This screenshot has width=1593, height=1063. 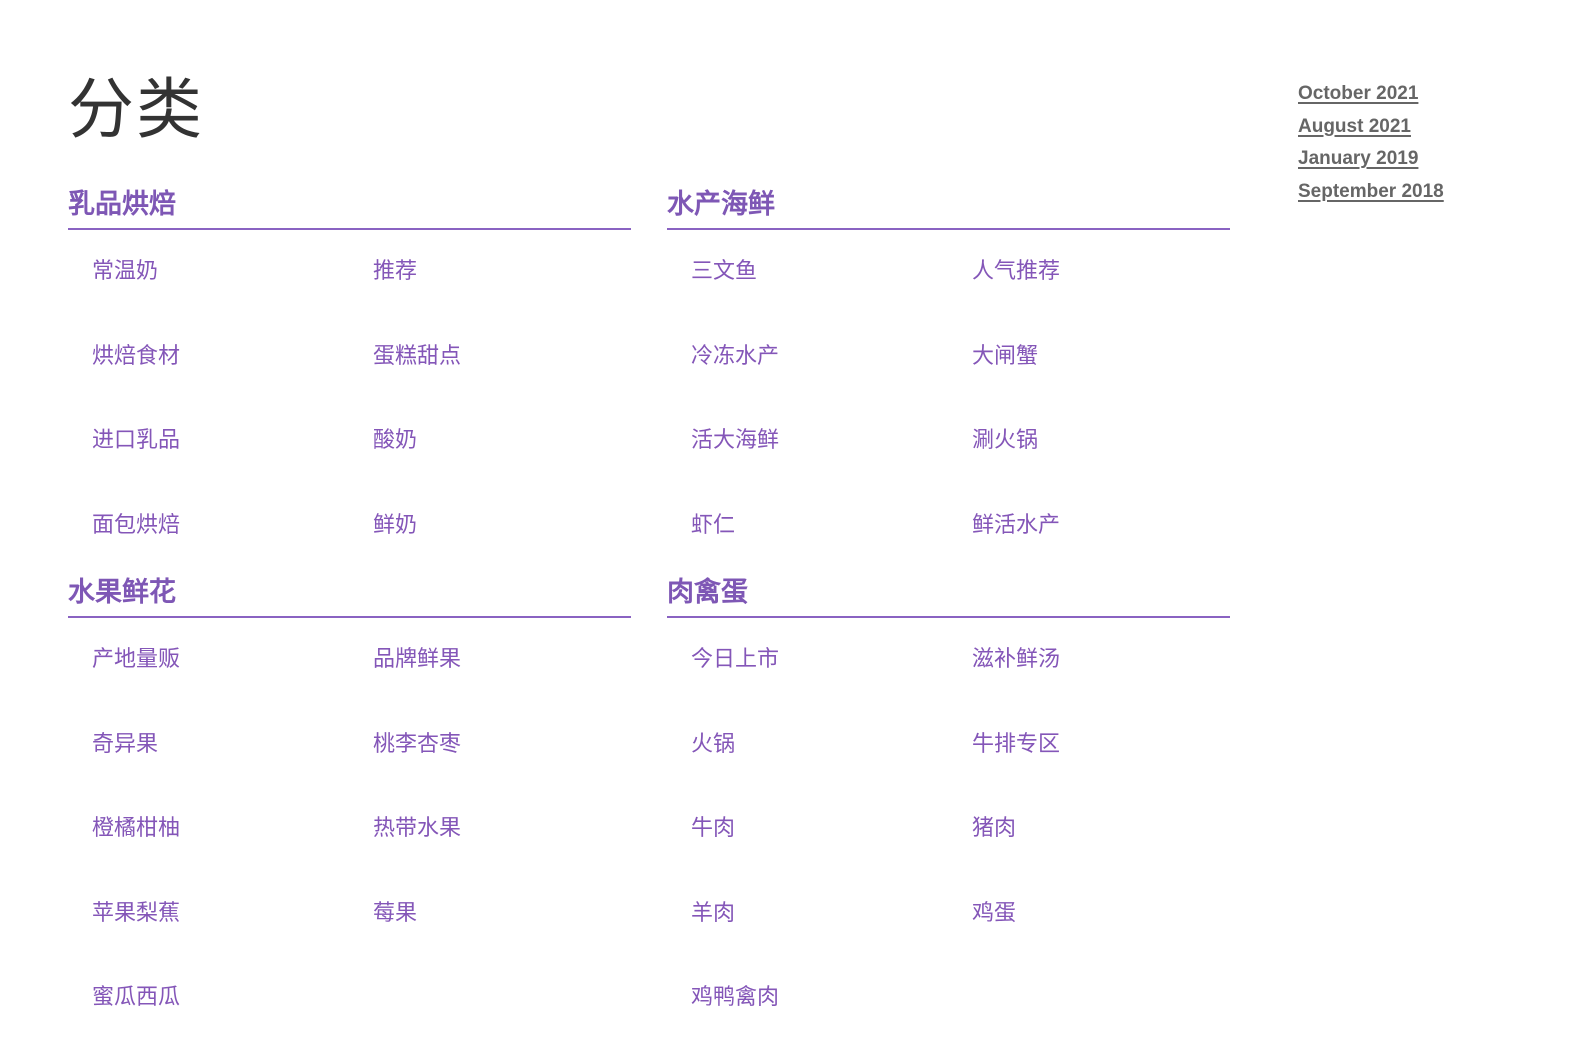 What do you see at coordinates (1371, 94) in the screenshot?
I see `archive-link-october-2021: October 2021` at bounding box center [1371, 94].